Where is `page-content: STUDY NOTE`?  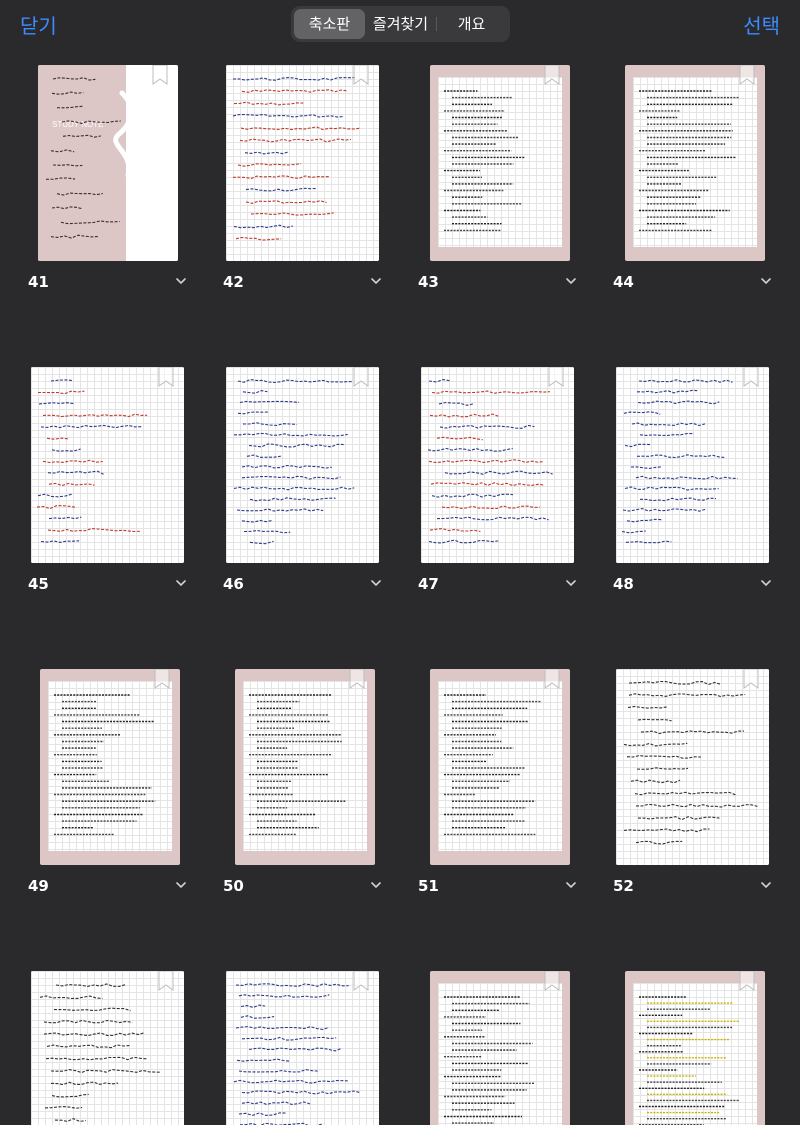 page-content: STUDY NOTE is located at coordinates (111, 163).